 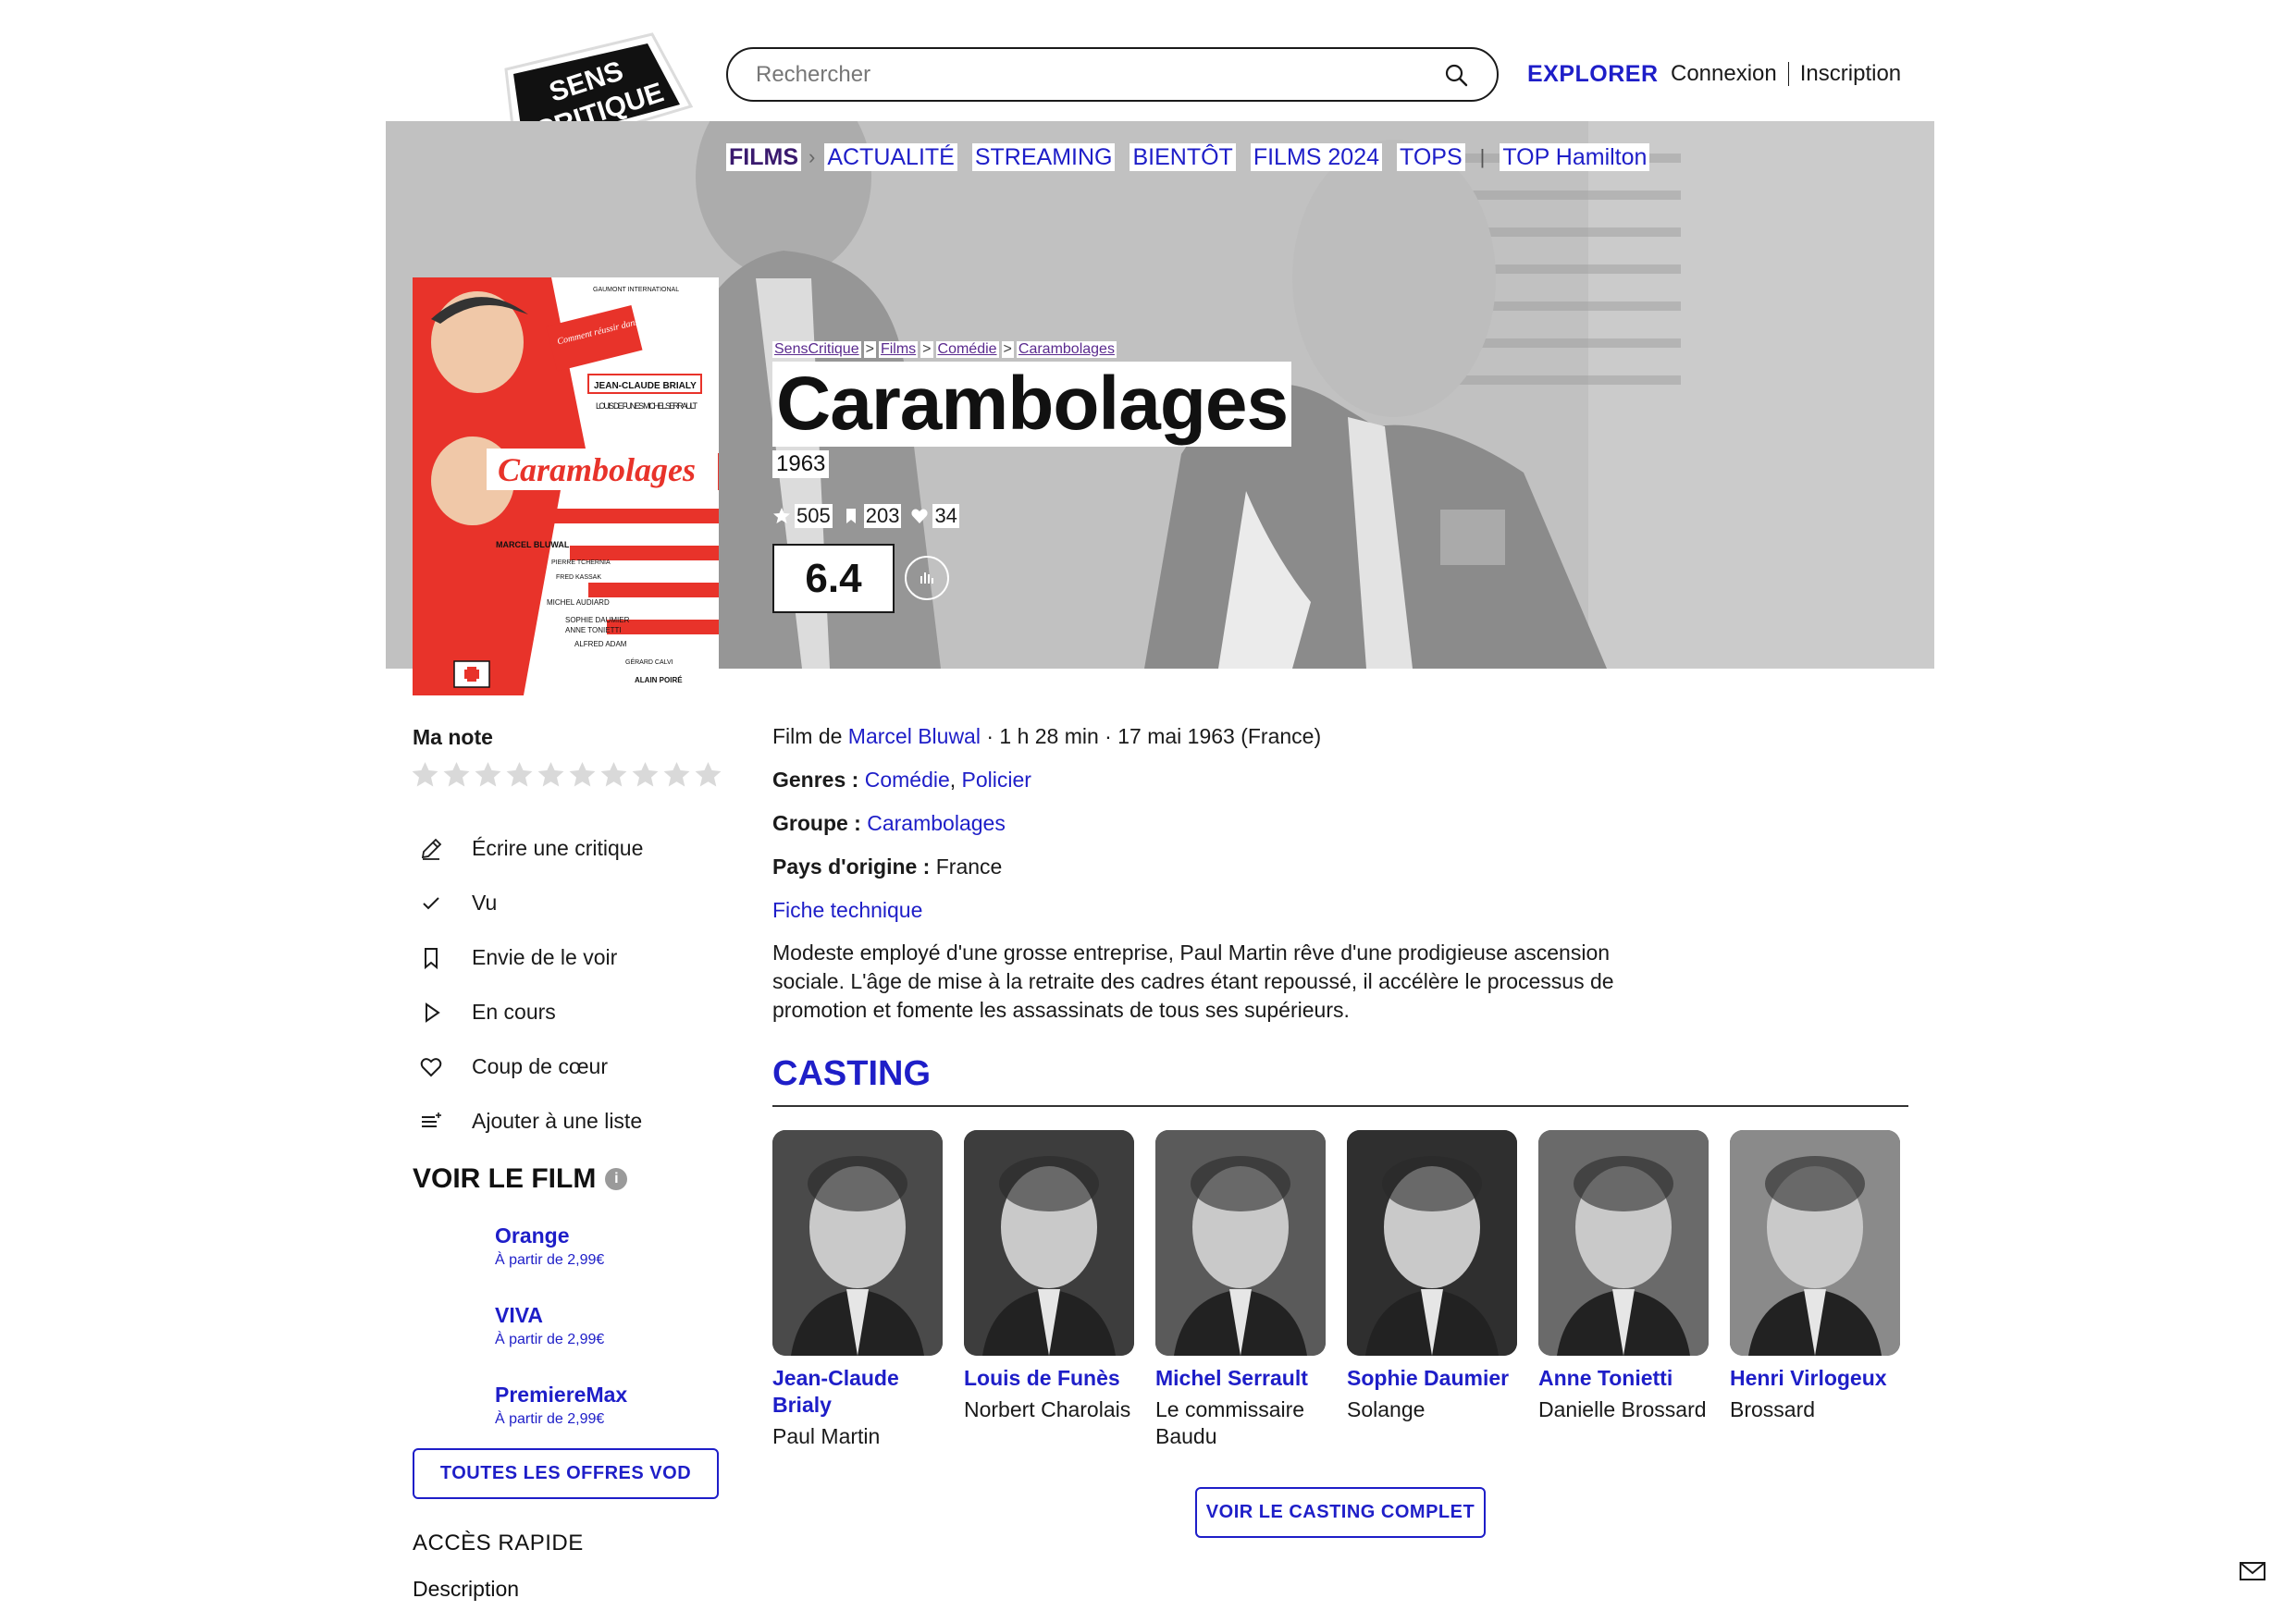 I want to click on search-icon, so click(x=1456, y=75).